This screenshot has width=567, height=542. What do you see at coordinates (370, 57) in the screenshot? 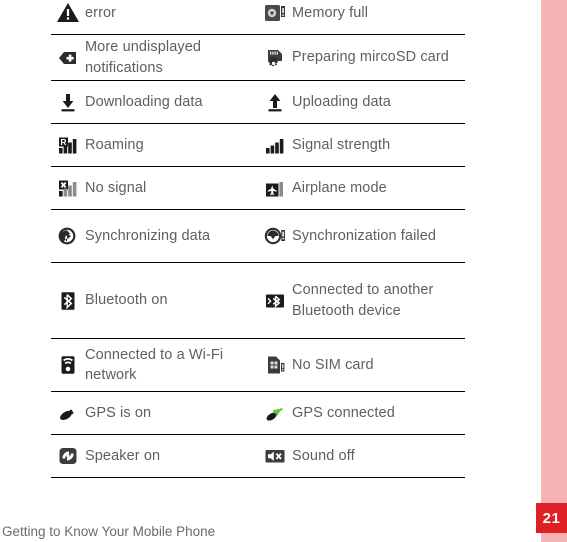
I see `icon-label: Preparing mircoSD card` at bounding box center [370, 57].